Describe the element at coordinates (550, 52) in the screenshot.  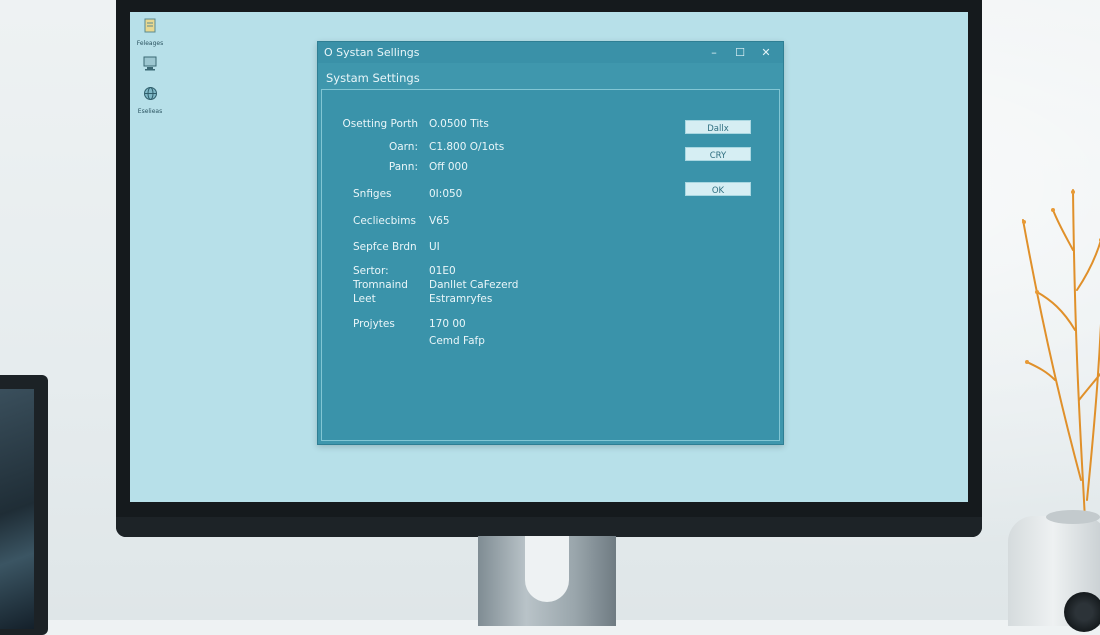
I see `window-titlebar: O Systan Sellings – ☐ ✕` at that location.